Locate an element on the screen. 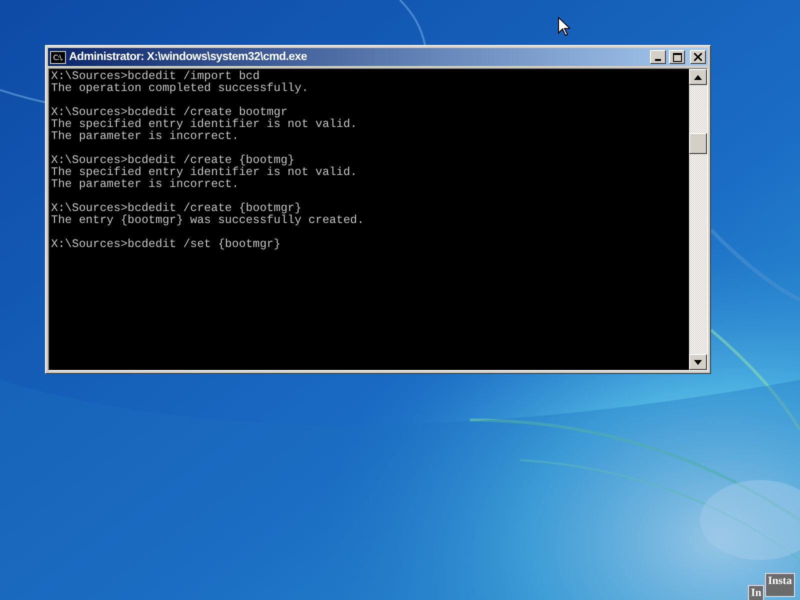  console-line: X:\Sources>bcdedit /create bootmgr is located at coordinates (170, 113).